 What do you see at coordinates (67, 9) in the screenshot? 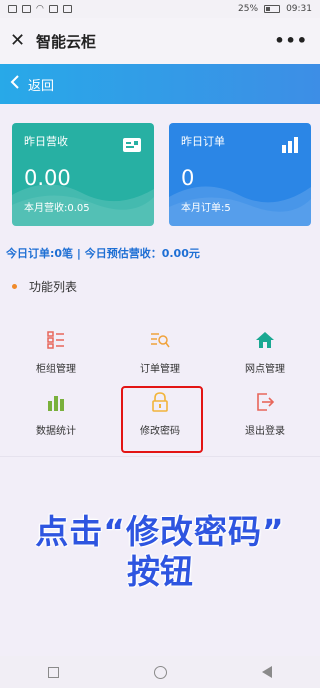
I see `image-icon` at bounding box center [67, 9].